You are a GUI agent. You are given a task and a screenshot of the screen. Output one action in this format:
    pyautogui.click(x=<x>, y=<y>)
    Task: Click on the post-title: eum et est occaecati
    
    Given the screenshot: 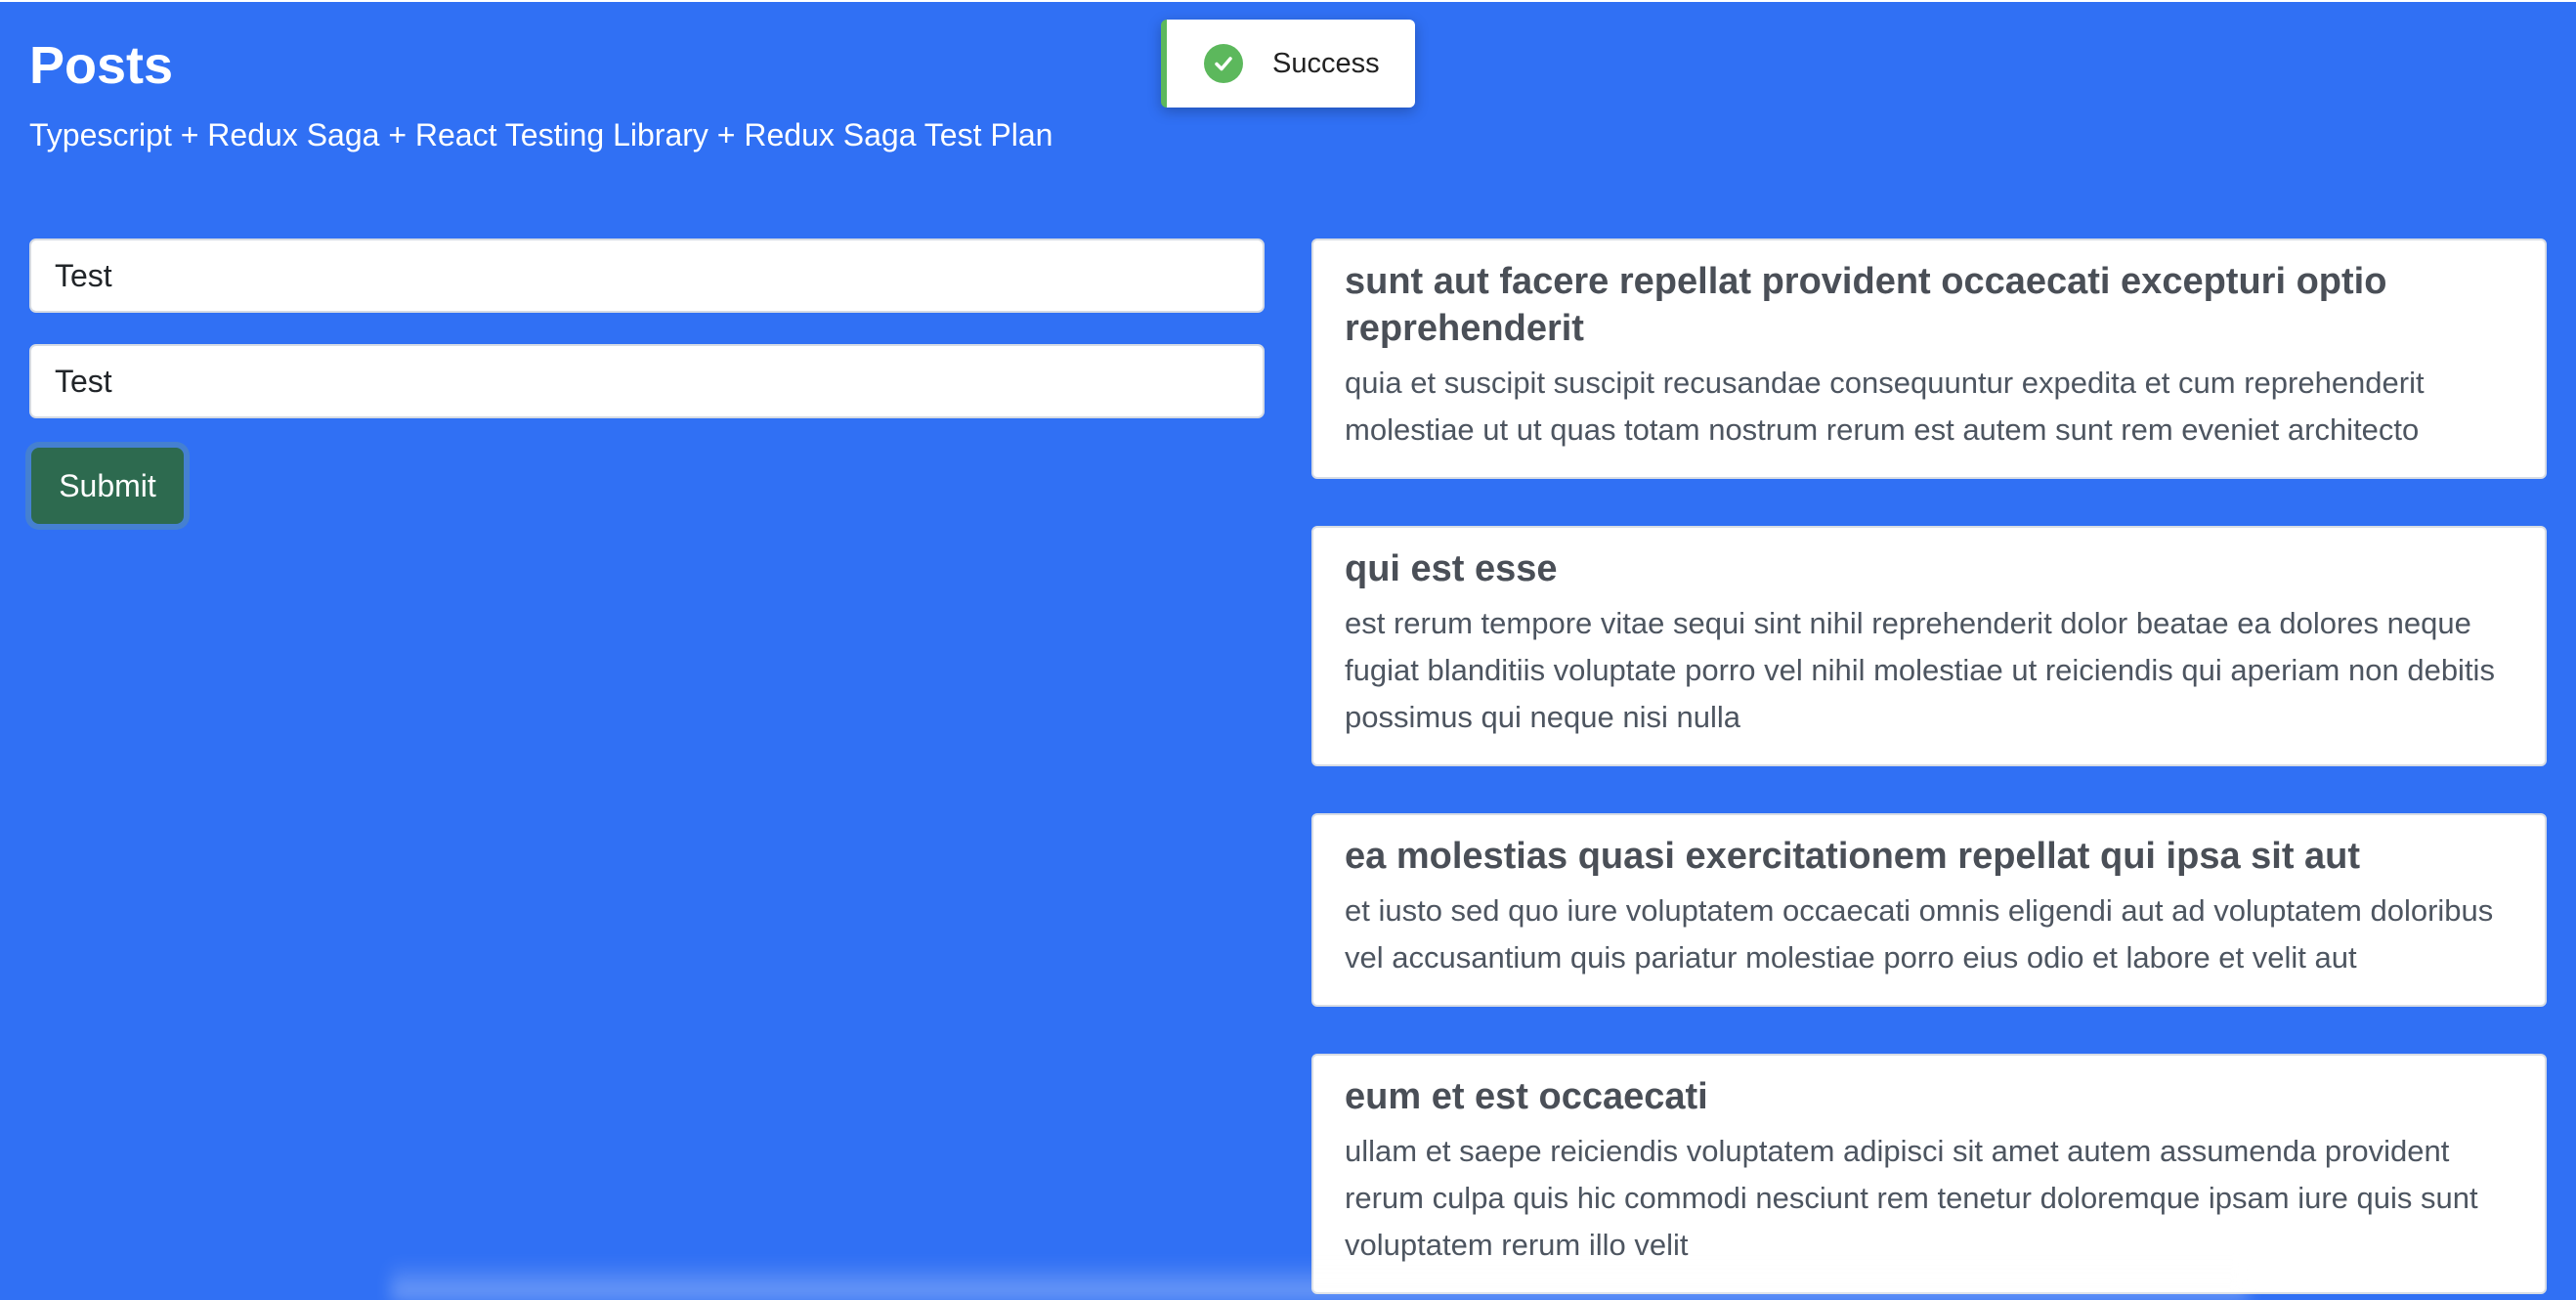 What is the action you would take?
    pyautogui.click(x=1527, y=1096)
    